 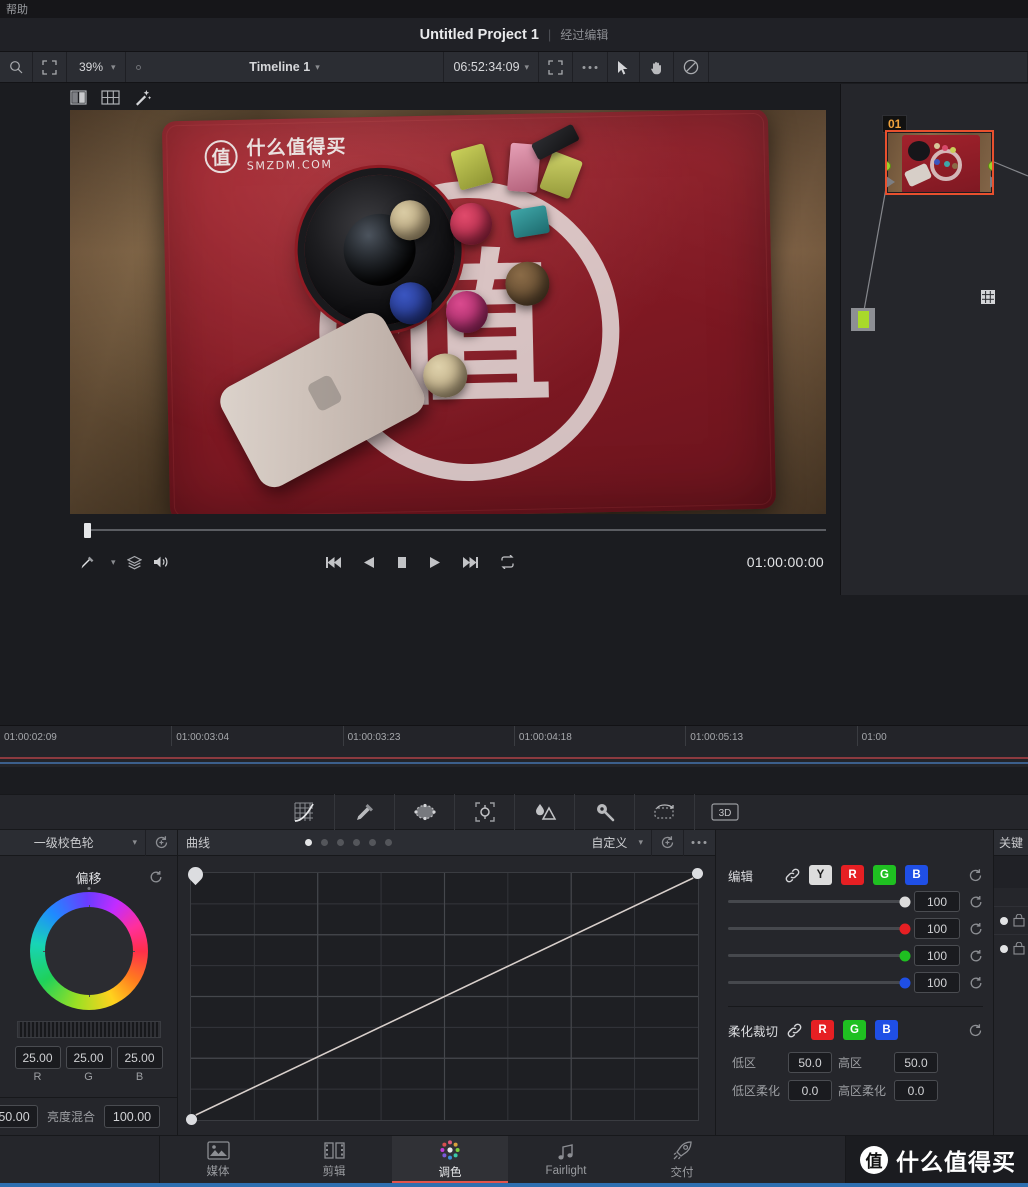 I want to click on skip-to-end-icon, so click(x=470, y=562).